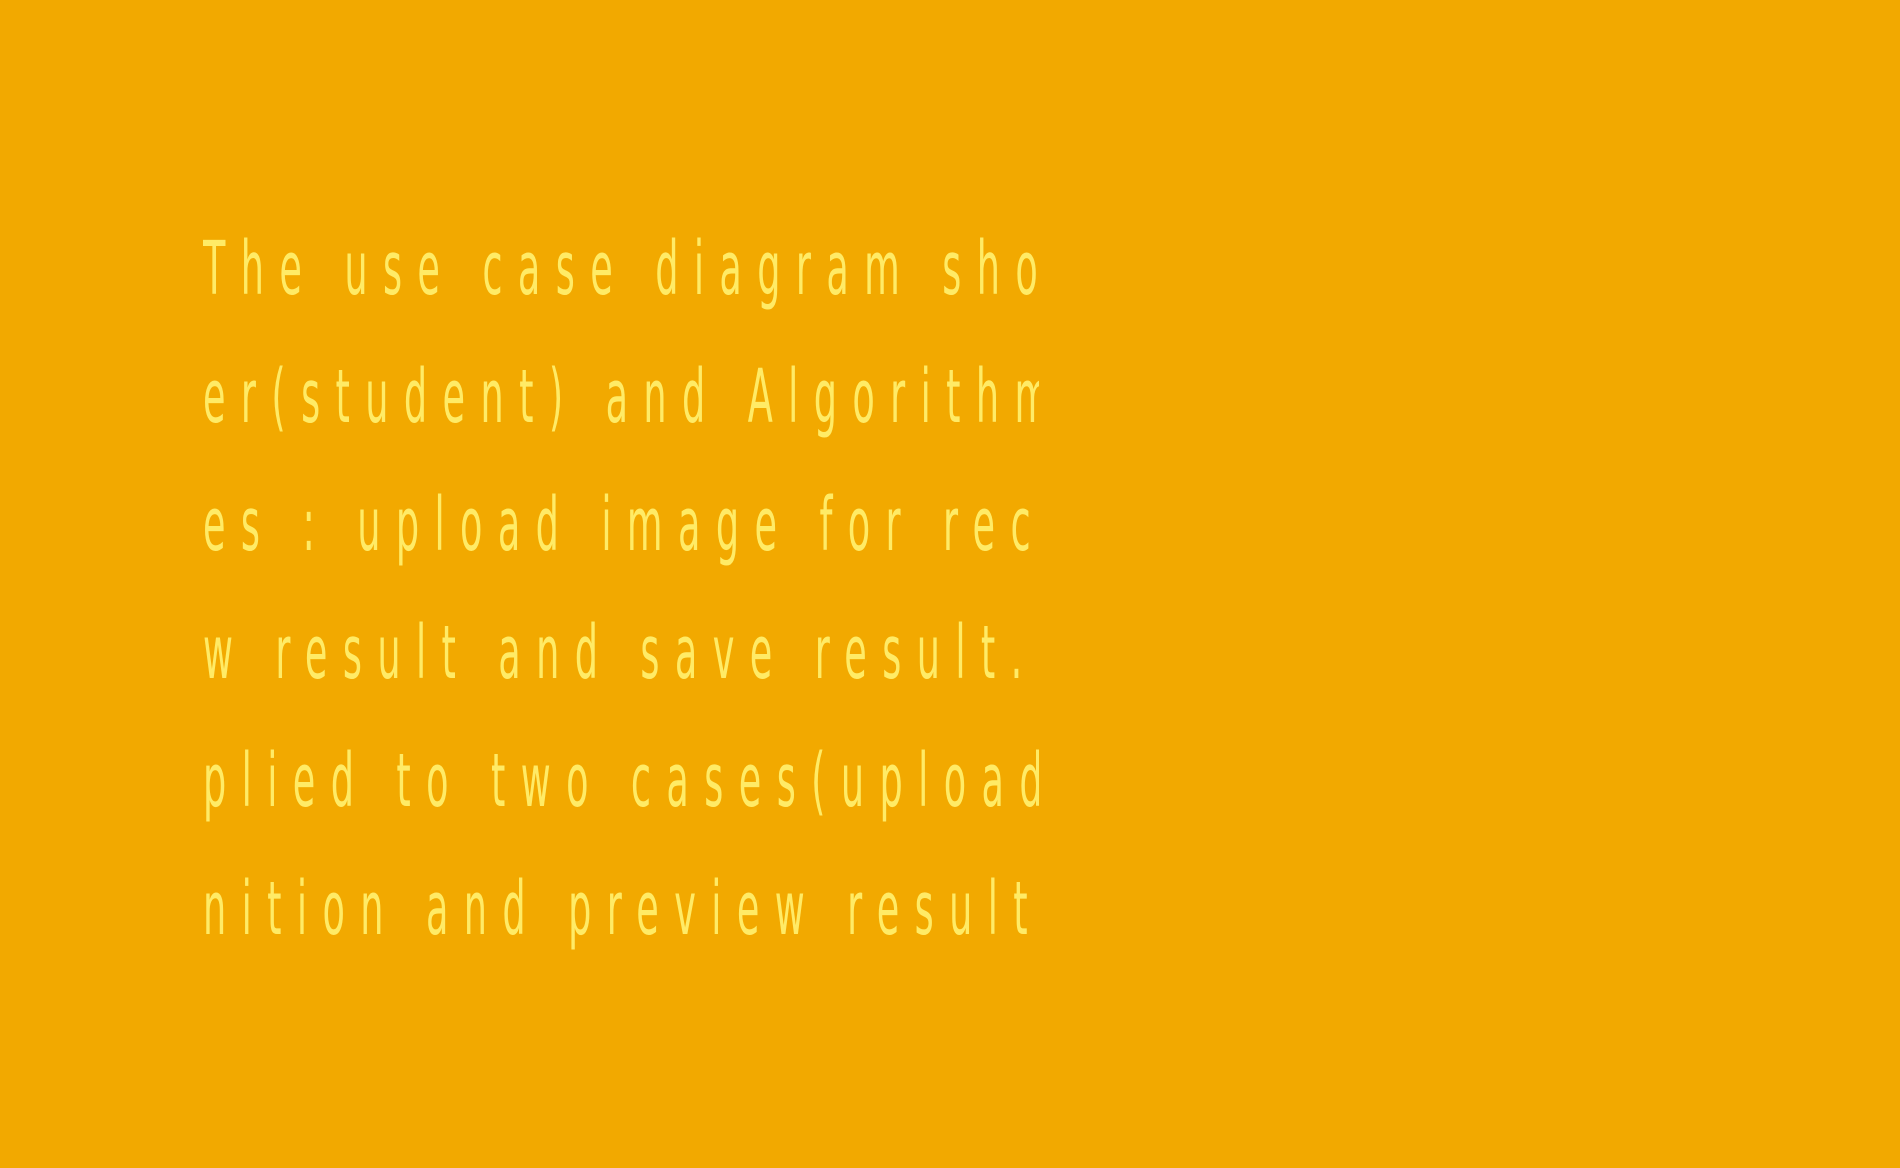 The height and width of the screenshot is (1168, 1900). I want to click on text-line-6: nition and preview result), so click(621, 909).